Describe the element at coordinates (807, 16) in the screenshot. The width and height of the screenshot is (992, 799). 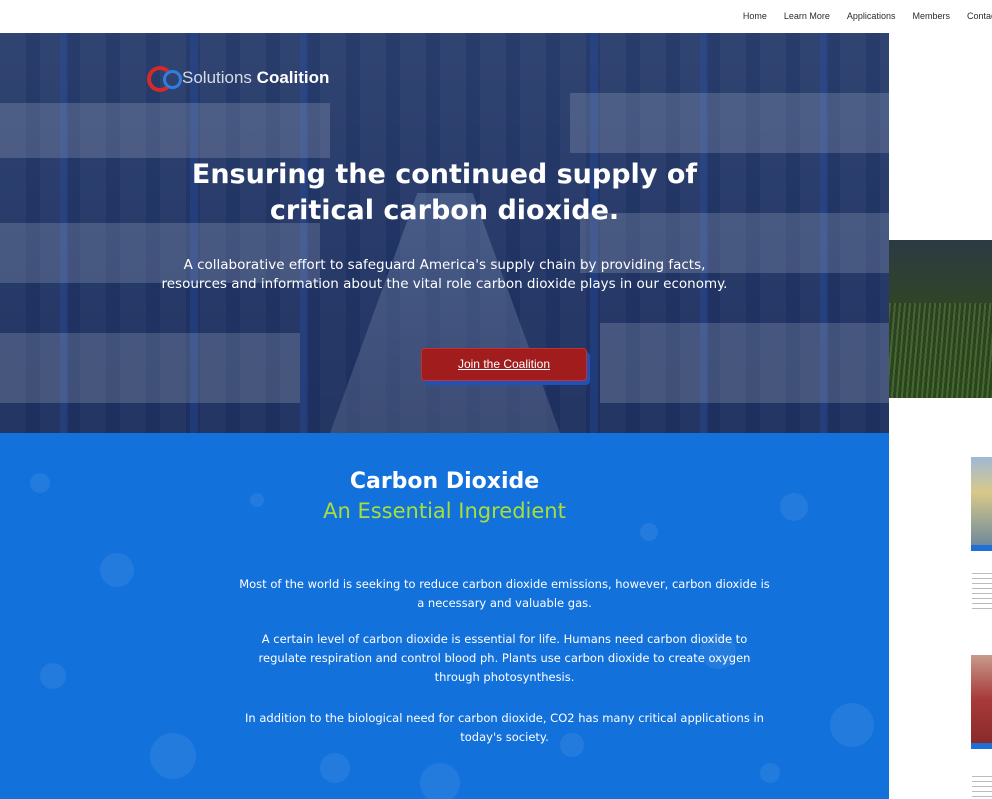
I see `nav-learn-more-link: Learn More` at that location.